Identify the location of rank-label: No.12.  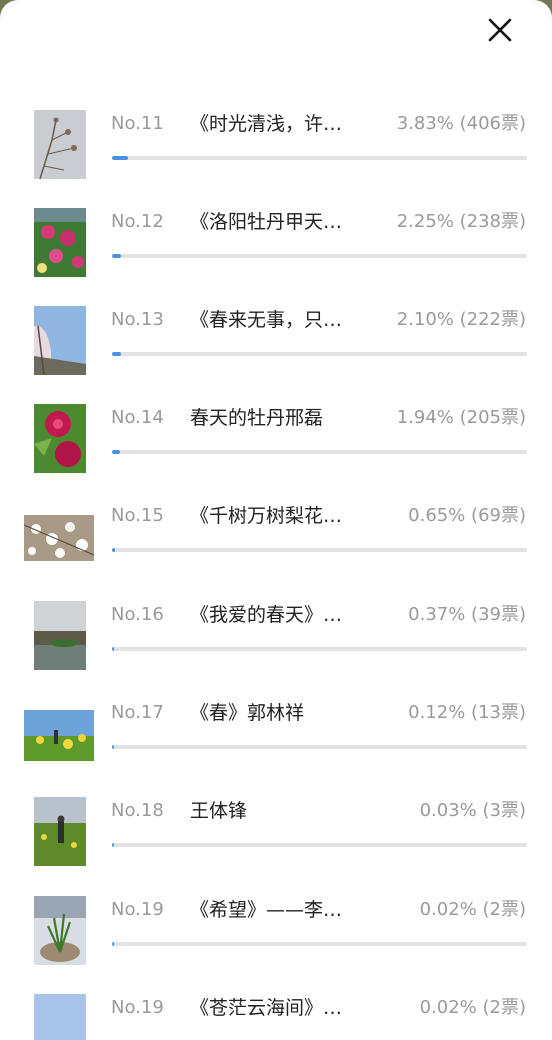
(137, 221).